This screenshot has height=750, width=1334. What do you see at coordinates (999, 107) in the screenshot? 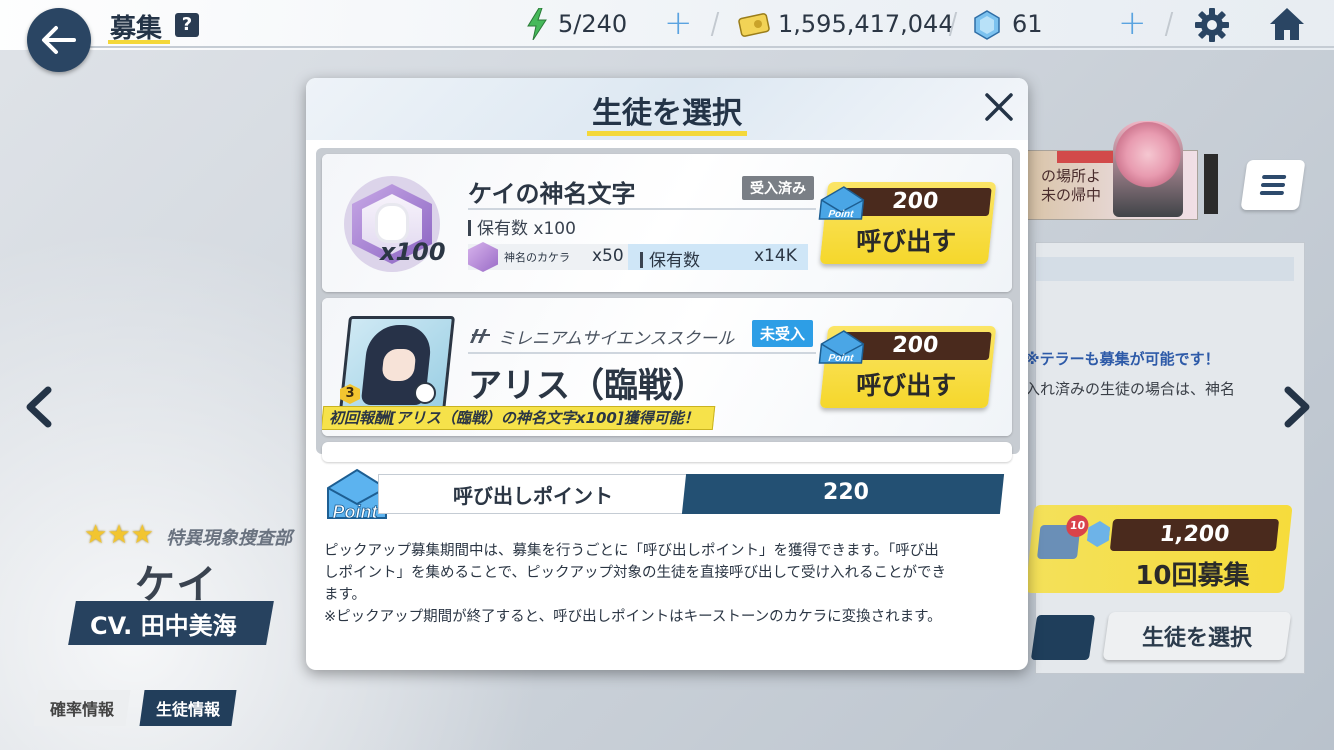
I see `close-icon` at bounding box center [999, 107].